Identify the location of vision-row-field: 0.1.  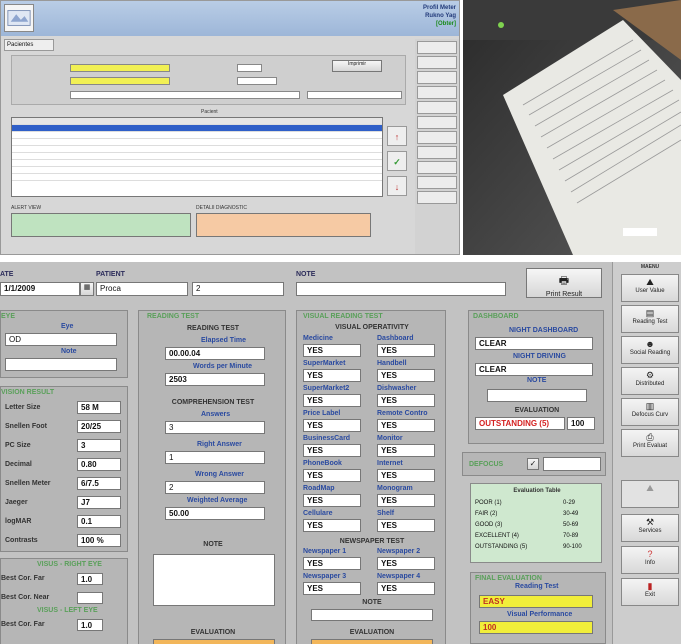
(99, 521).